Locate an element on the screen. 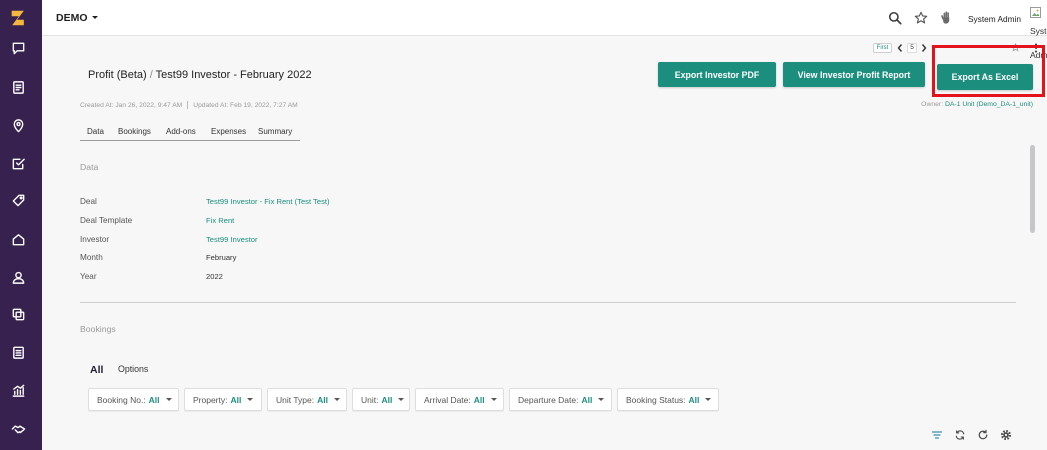 Image resolution: width=1047 pixels, height=450 pixels. settings-icon is located at coordinates (1006, 435).